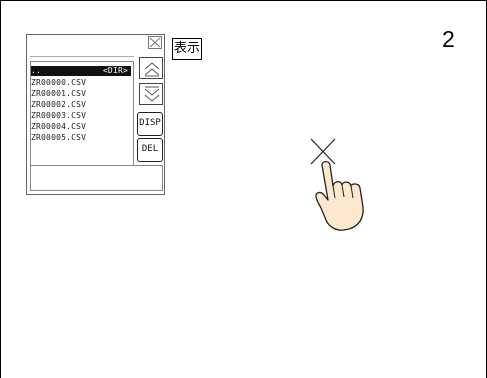  Describe the element at coordinates (81, 71) in the screenshot. I see `list-item-parent-dir: .. <DIR>` at that location.